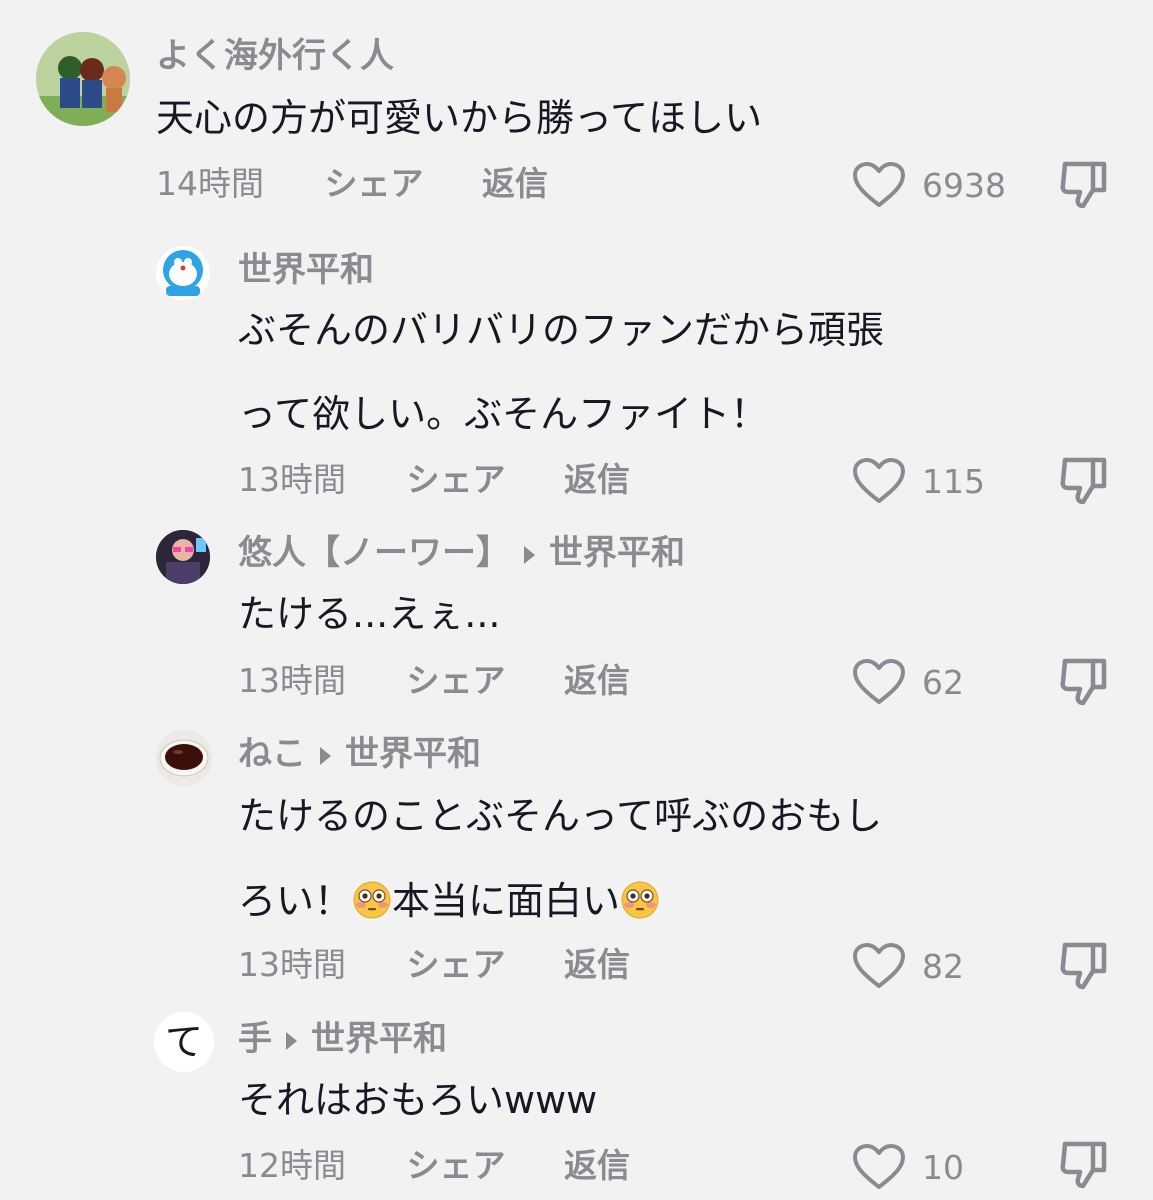  Describe the element at coordinates (908, 682) in the screenshot. I see `like-button: 62` at that location.